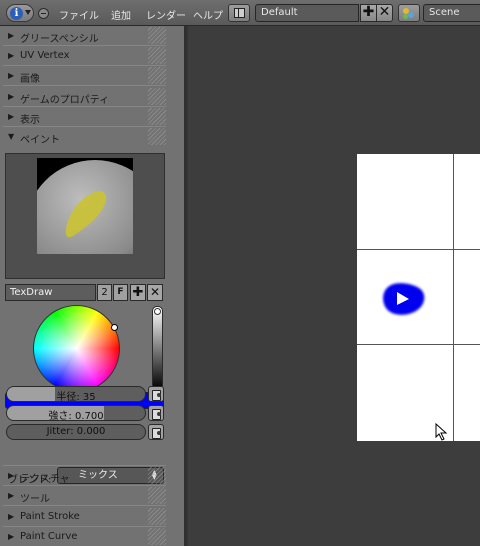 This screenshot has width=480, height=546. I want to click on panel-label: ゲームのプロパティ, so click(65, 100).